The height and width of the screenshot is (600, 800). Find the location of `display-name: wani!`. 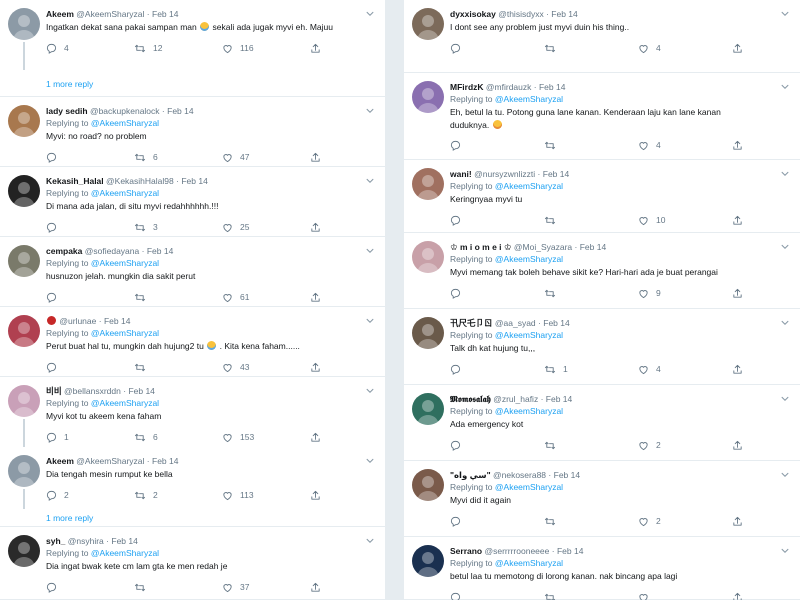

display-name: wani! is located at coordinates (461, 174).